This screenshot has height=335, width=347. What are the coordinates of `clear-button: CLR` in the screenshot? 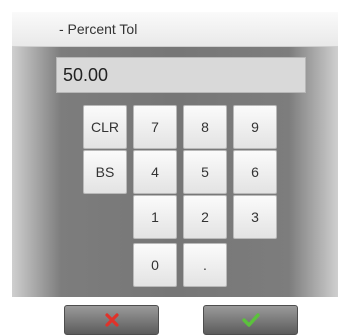 It's located at (105, 127).